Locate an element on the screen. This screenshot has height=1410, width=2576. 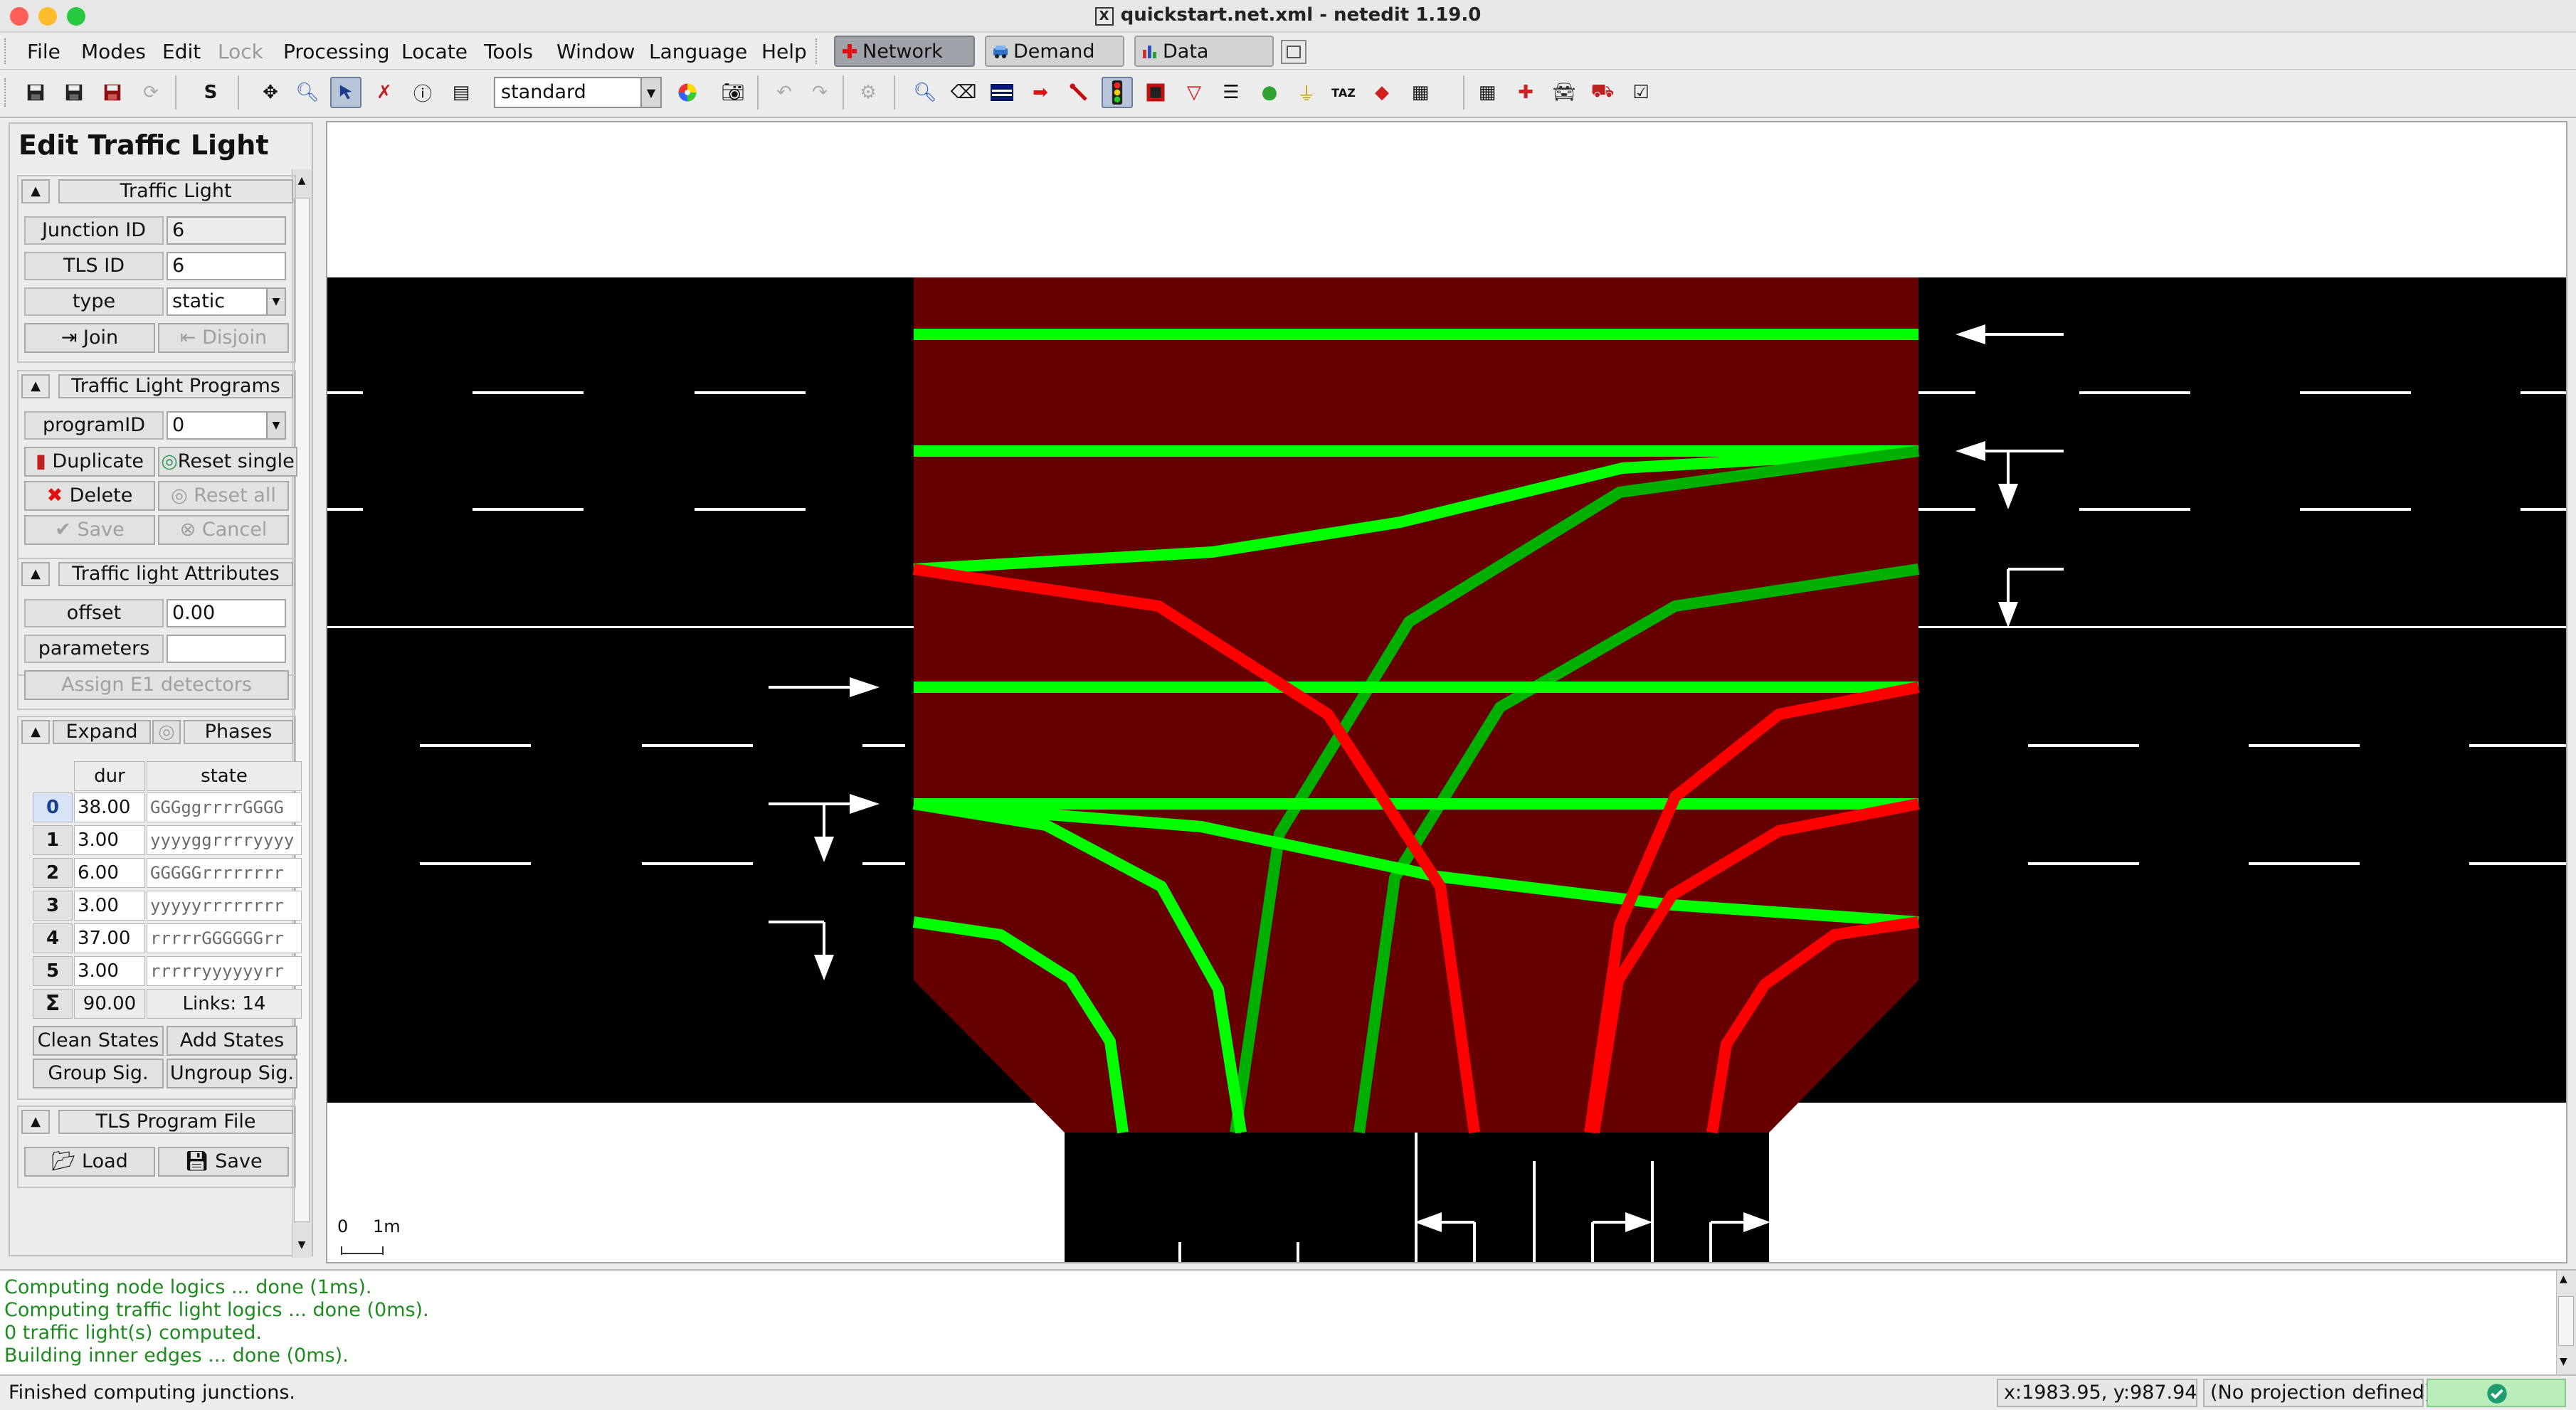
log-scrollbar: ▲ ▼ is located at coordinates (2566, 1322).